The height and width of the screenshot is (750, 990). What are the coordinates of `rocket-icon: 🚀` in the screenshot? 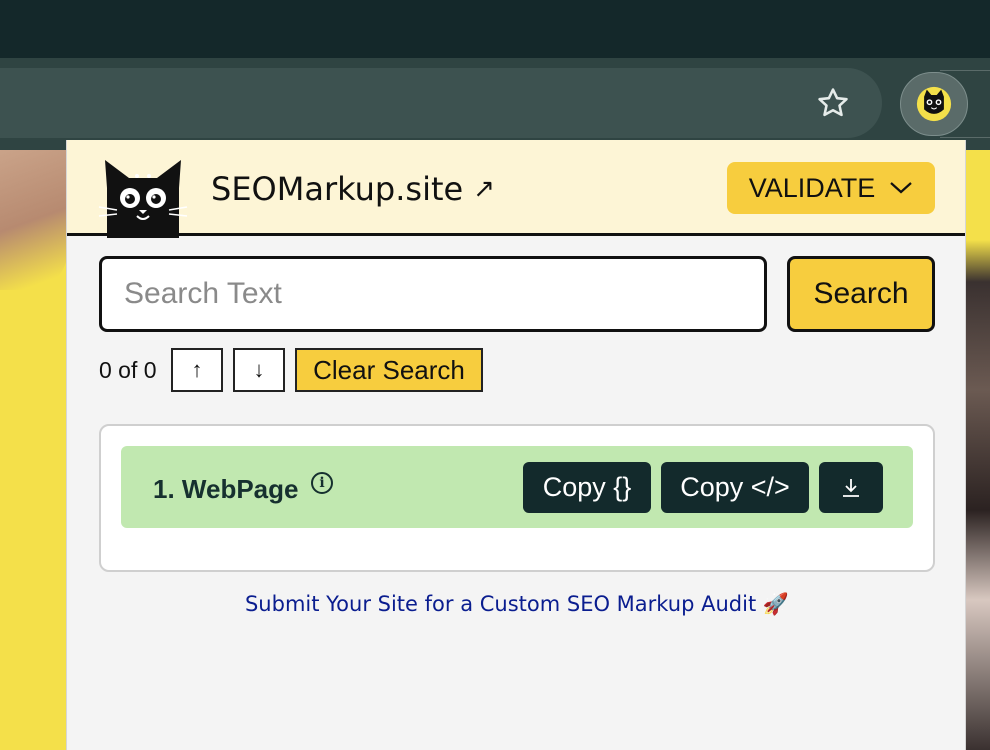 It's located at (776, 604).